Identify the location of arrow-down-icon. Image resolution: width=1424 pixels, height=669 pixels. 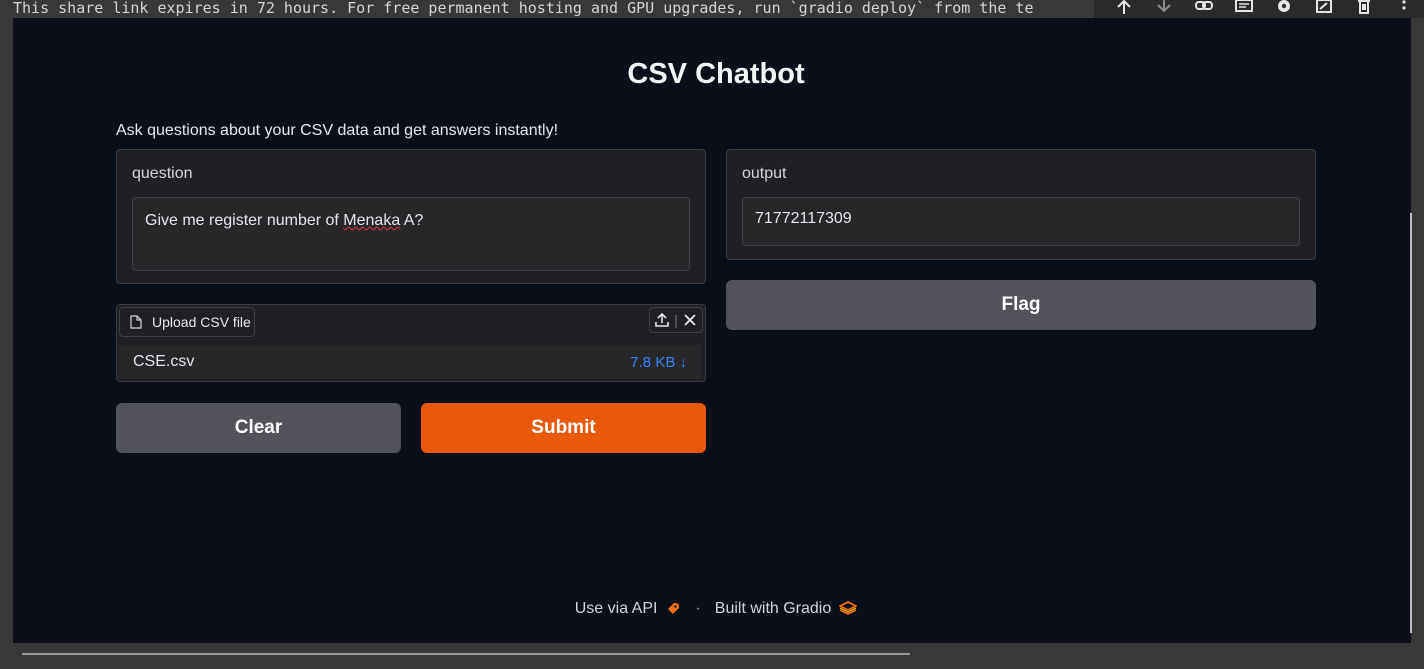
(1164, 9).